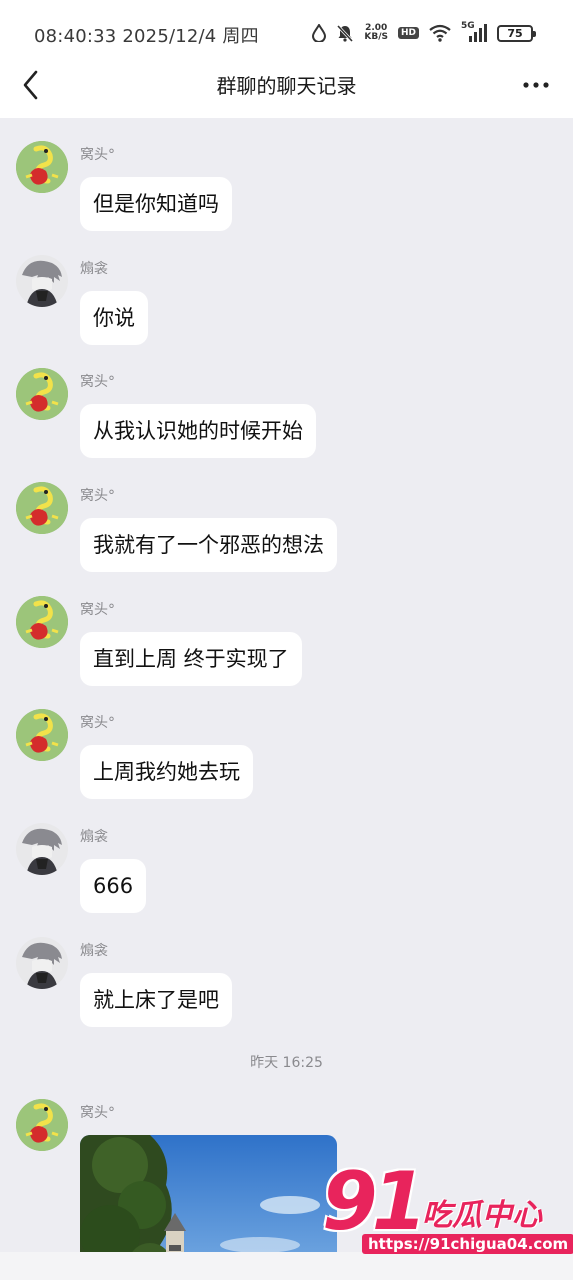  Describe the element at coordinates (482, 1215) in the screenshot. I see `watermark-name: 吃瓜中心` at that location.